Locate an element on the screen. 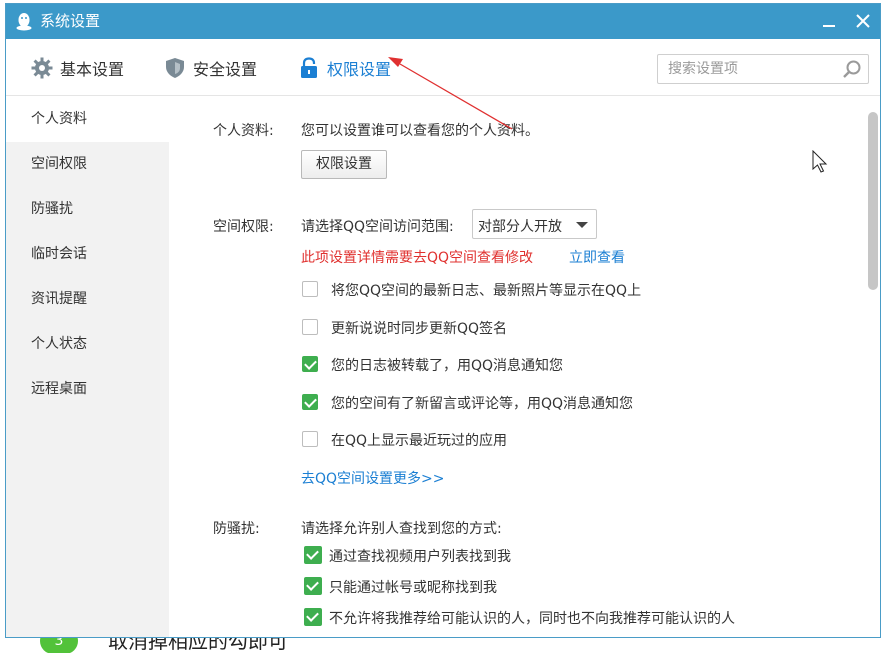 This screenshot has width=893, height=653. search-box is located at coordinates (763, 69).